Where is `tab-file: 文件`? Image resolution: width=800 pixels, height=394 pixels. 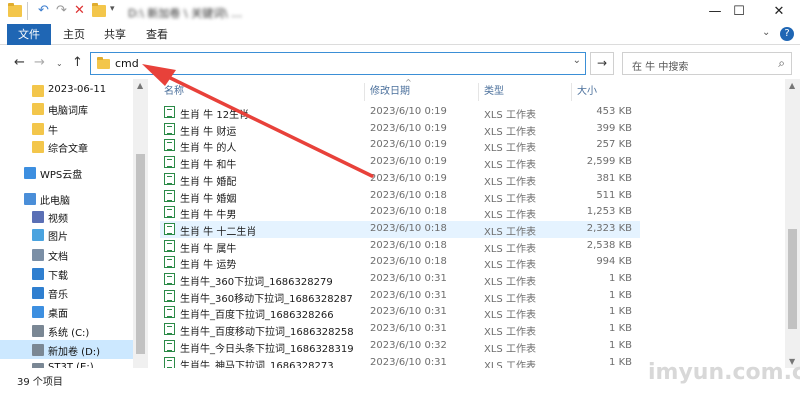 tab-file: 文件 is located at coordinates (29, 34).